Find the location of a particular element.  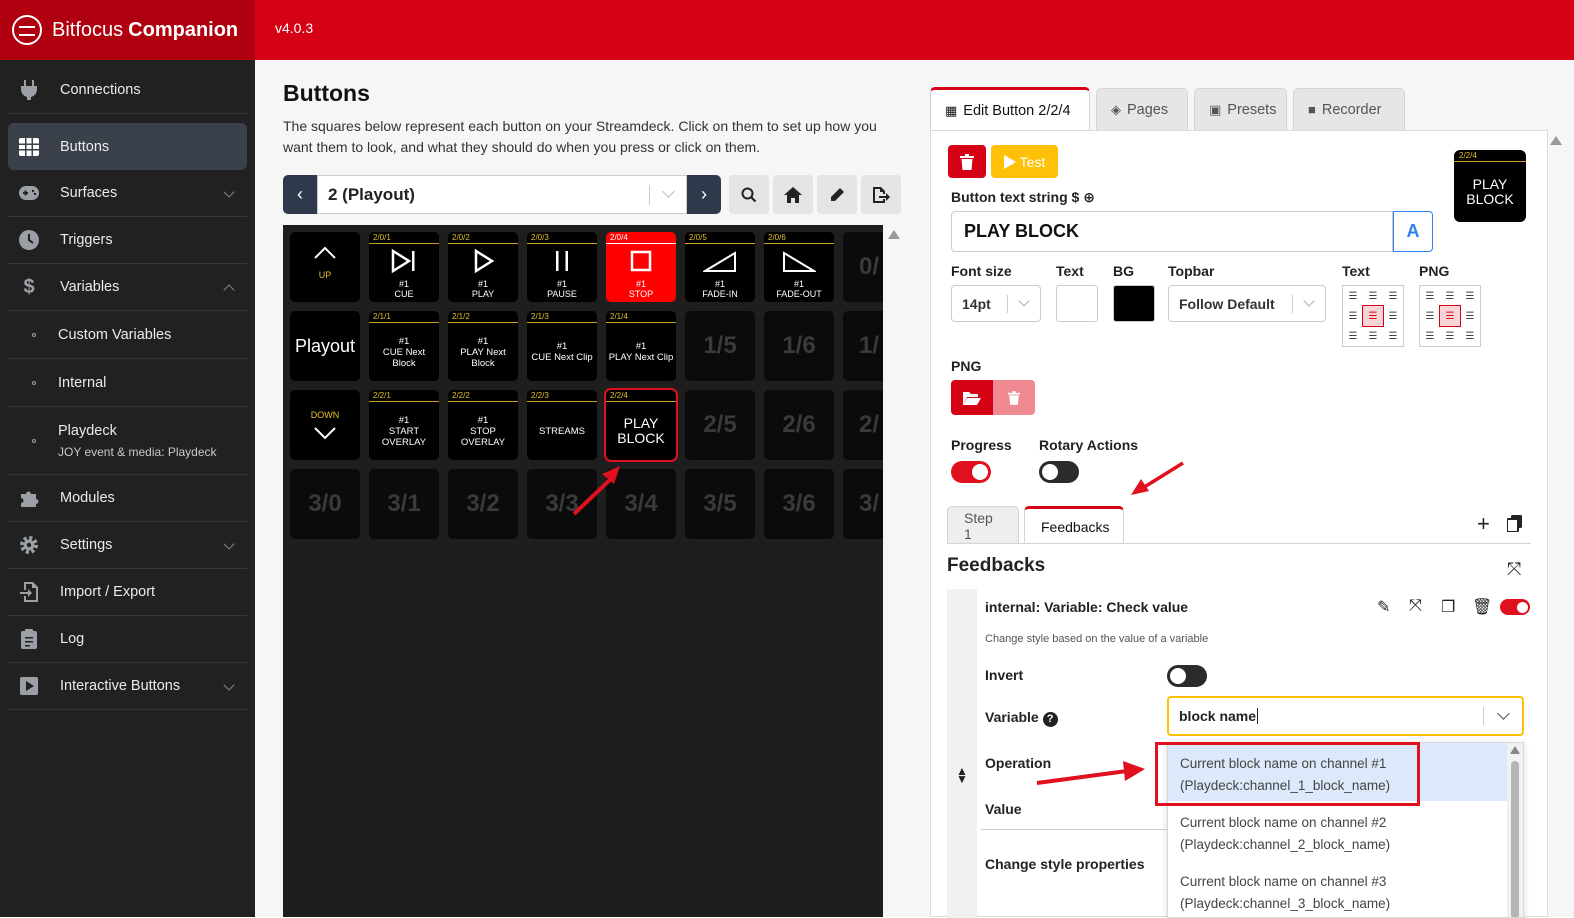

button-empty: 3/6 is located at coordinates (799, 504).